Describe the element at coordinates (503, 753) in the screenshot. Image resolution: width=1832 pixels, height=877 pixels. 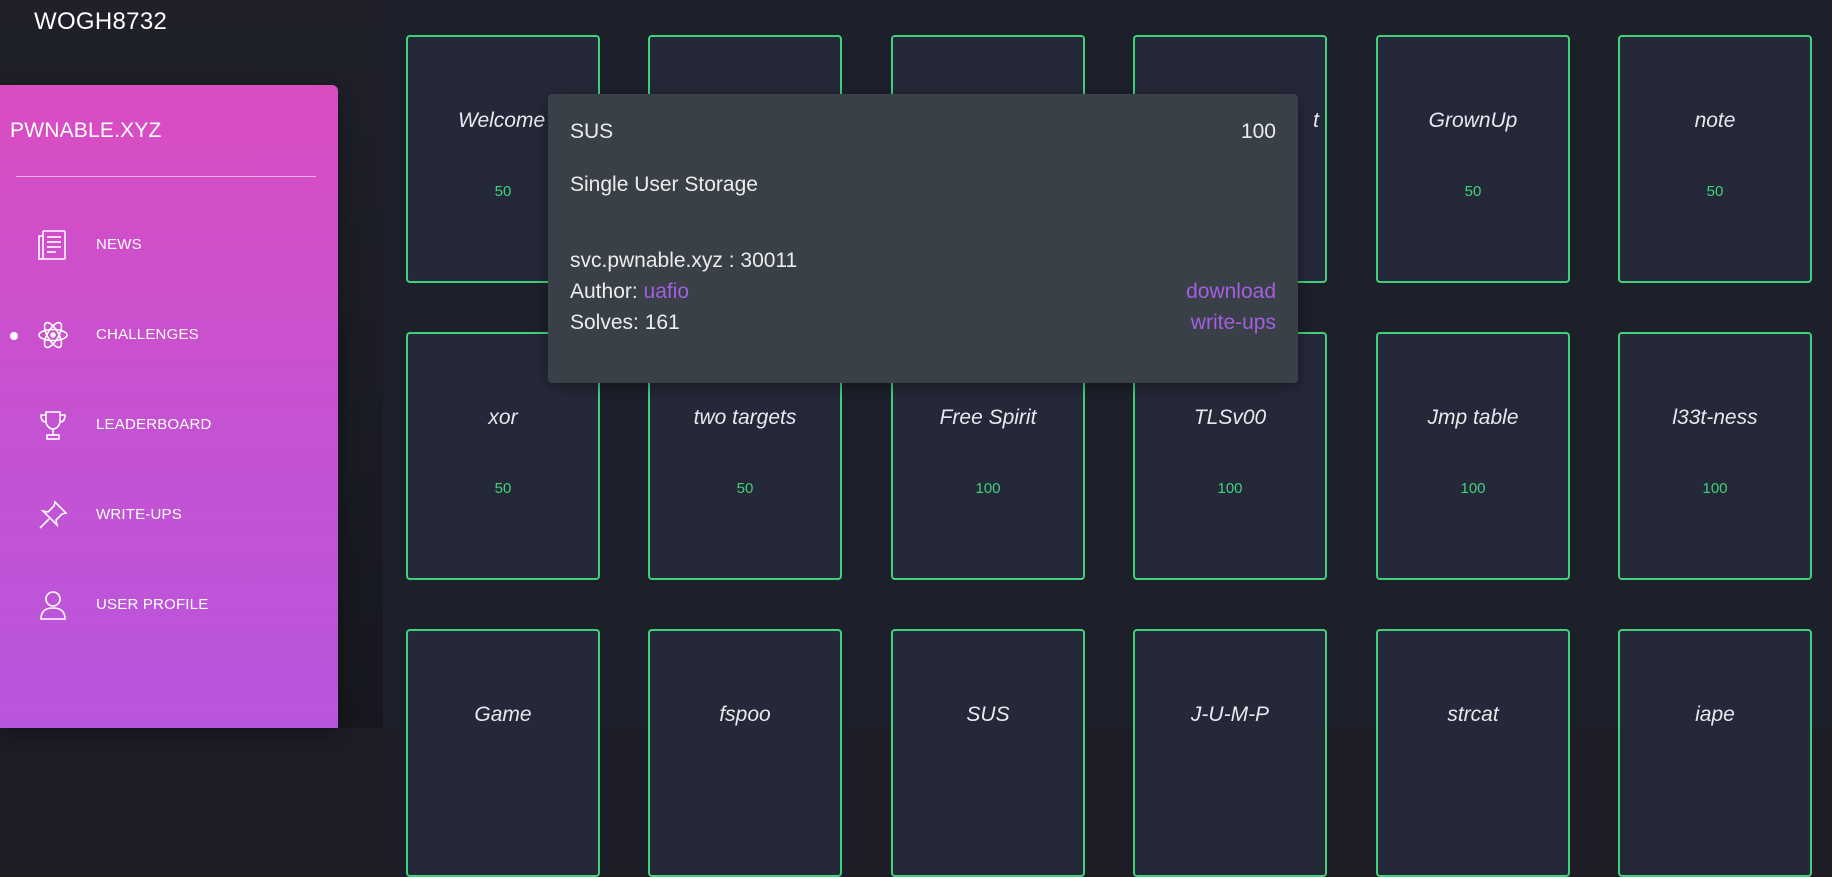
I see `challenge-card: Game` at that location.